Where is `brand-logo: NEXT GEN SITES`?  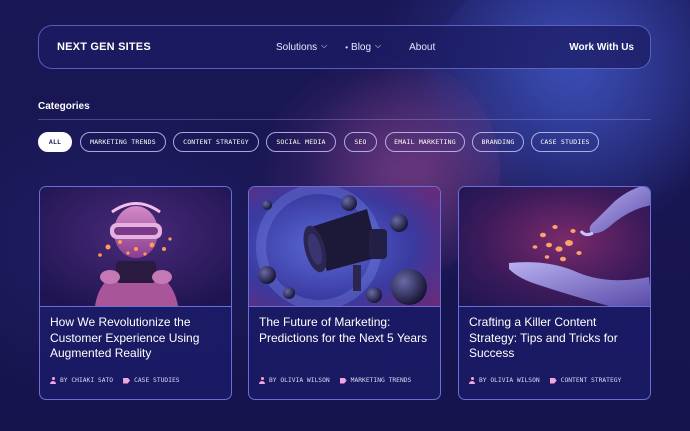 brand-logo: NEXT GEN SITES is located at coordinates (104, 47).